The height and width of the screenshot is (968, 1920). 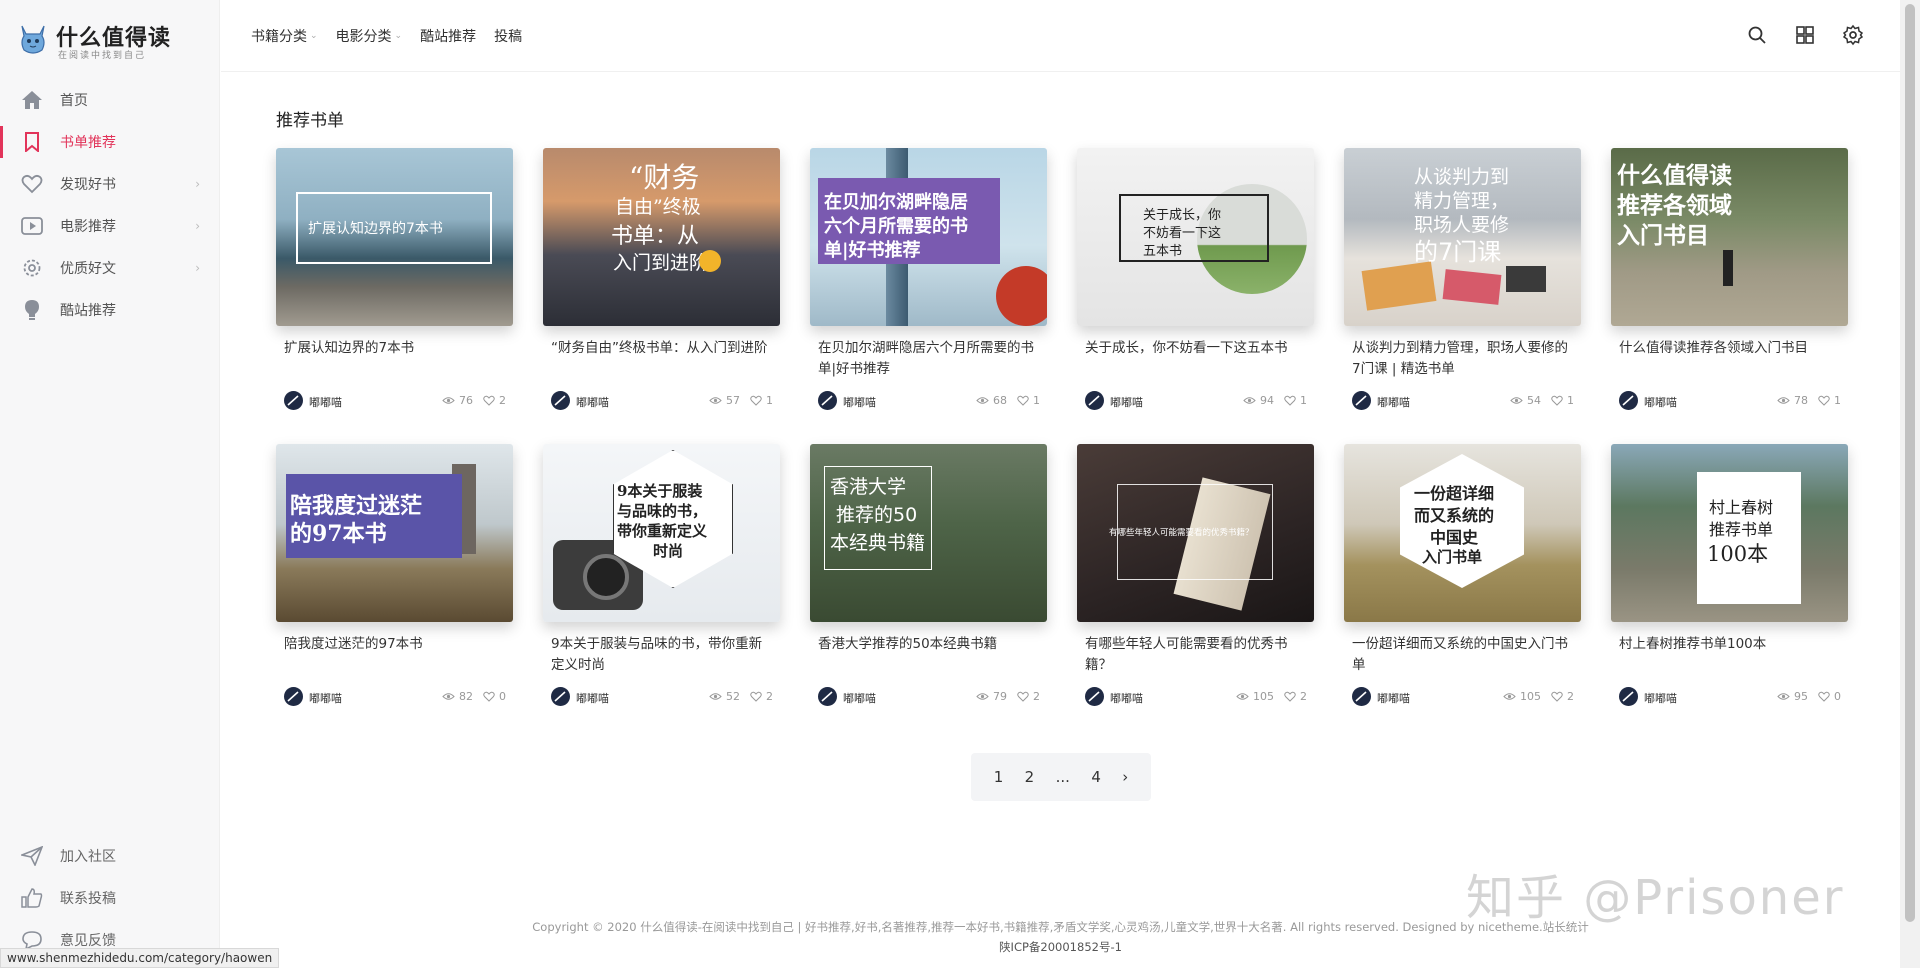 I want to click on sidebar-item-booklists: 书单推荐, so click(x=110, y=142).